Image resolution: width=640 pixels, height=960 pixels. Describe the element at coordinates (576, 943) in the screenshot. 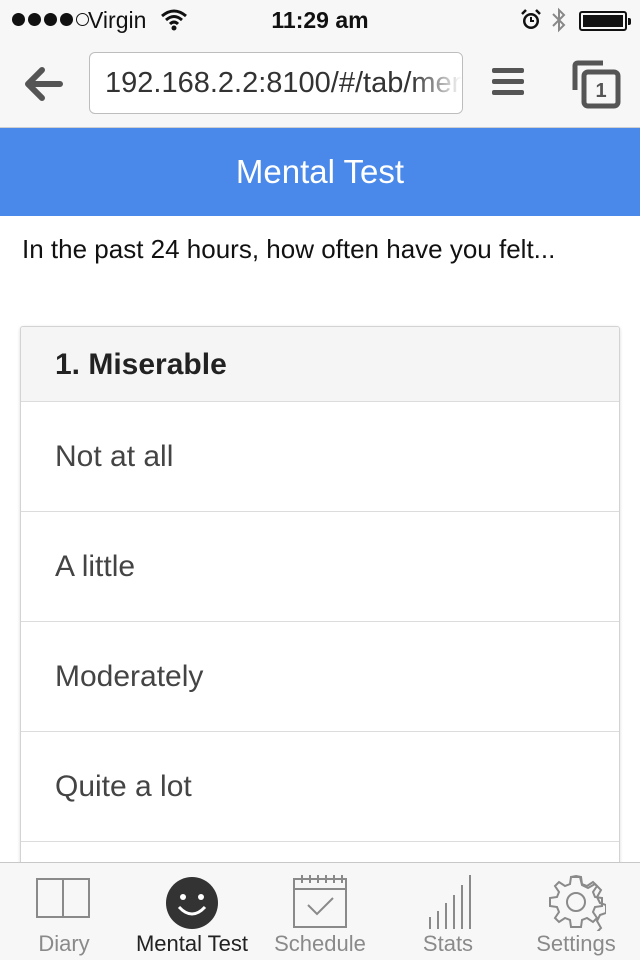

I see `tab-settings-label: Settings` at that location.